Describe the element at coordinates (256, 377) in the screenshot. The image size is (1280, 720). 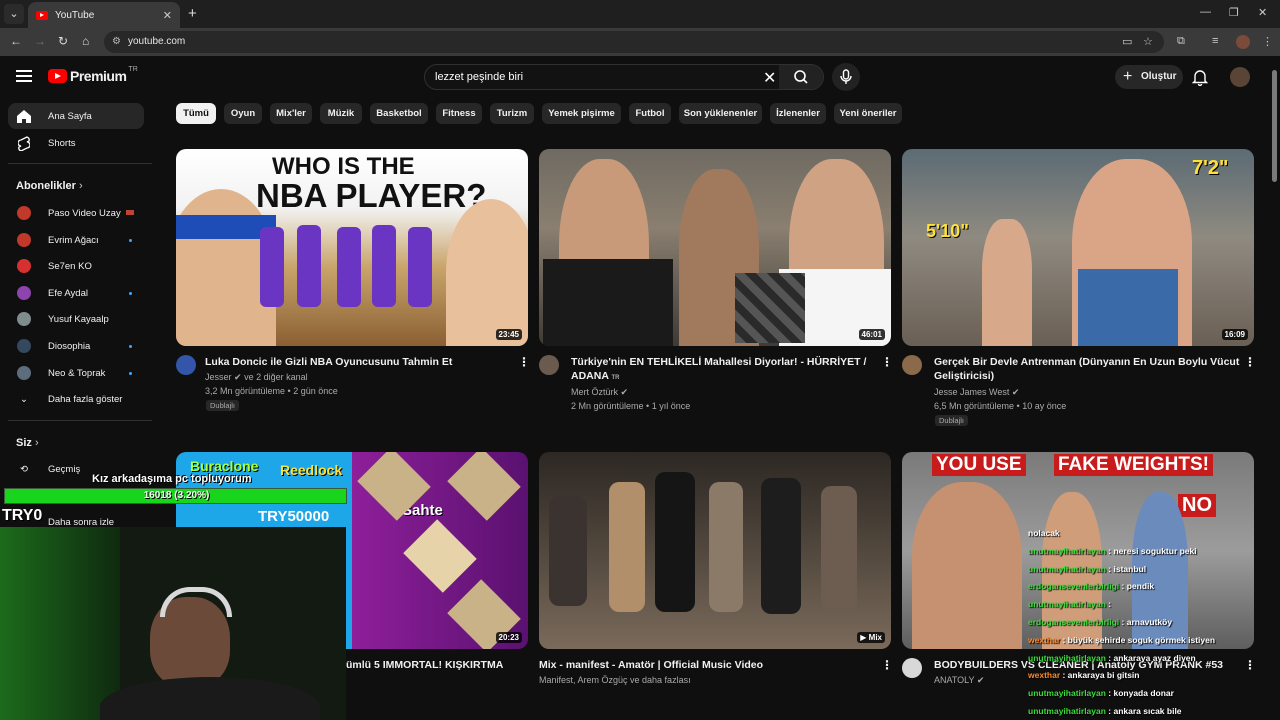
I see `video-channel: Jesser ✔ ve 2 diğer kanal` at that location.